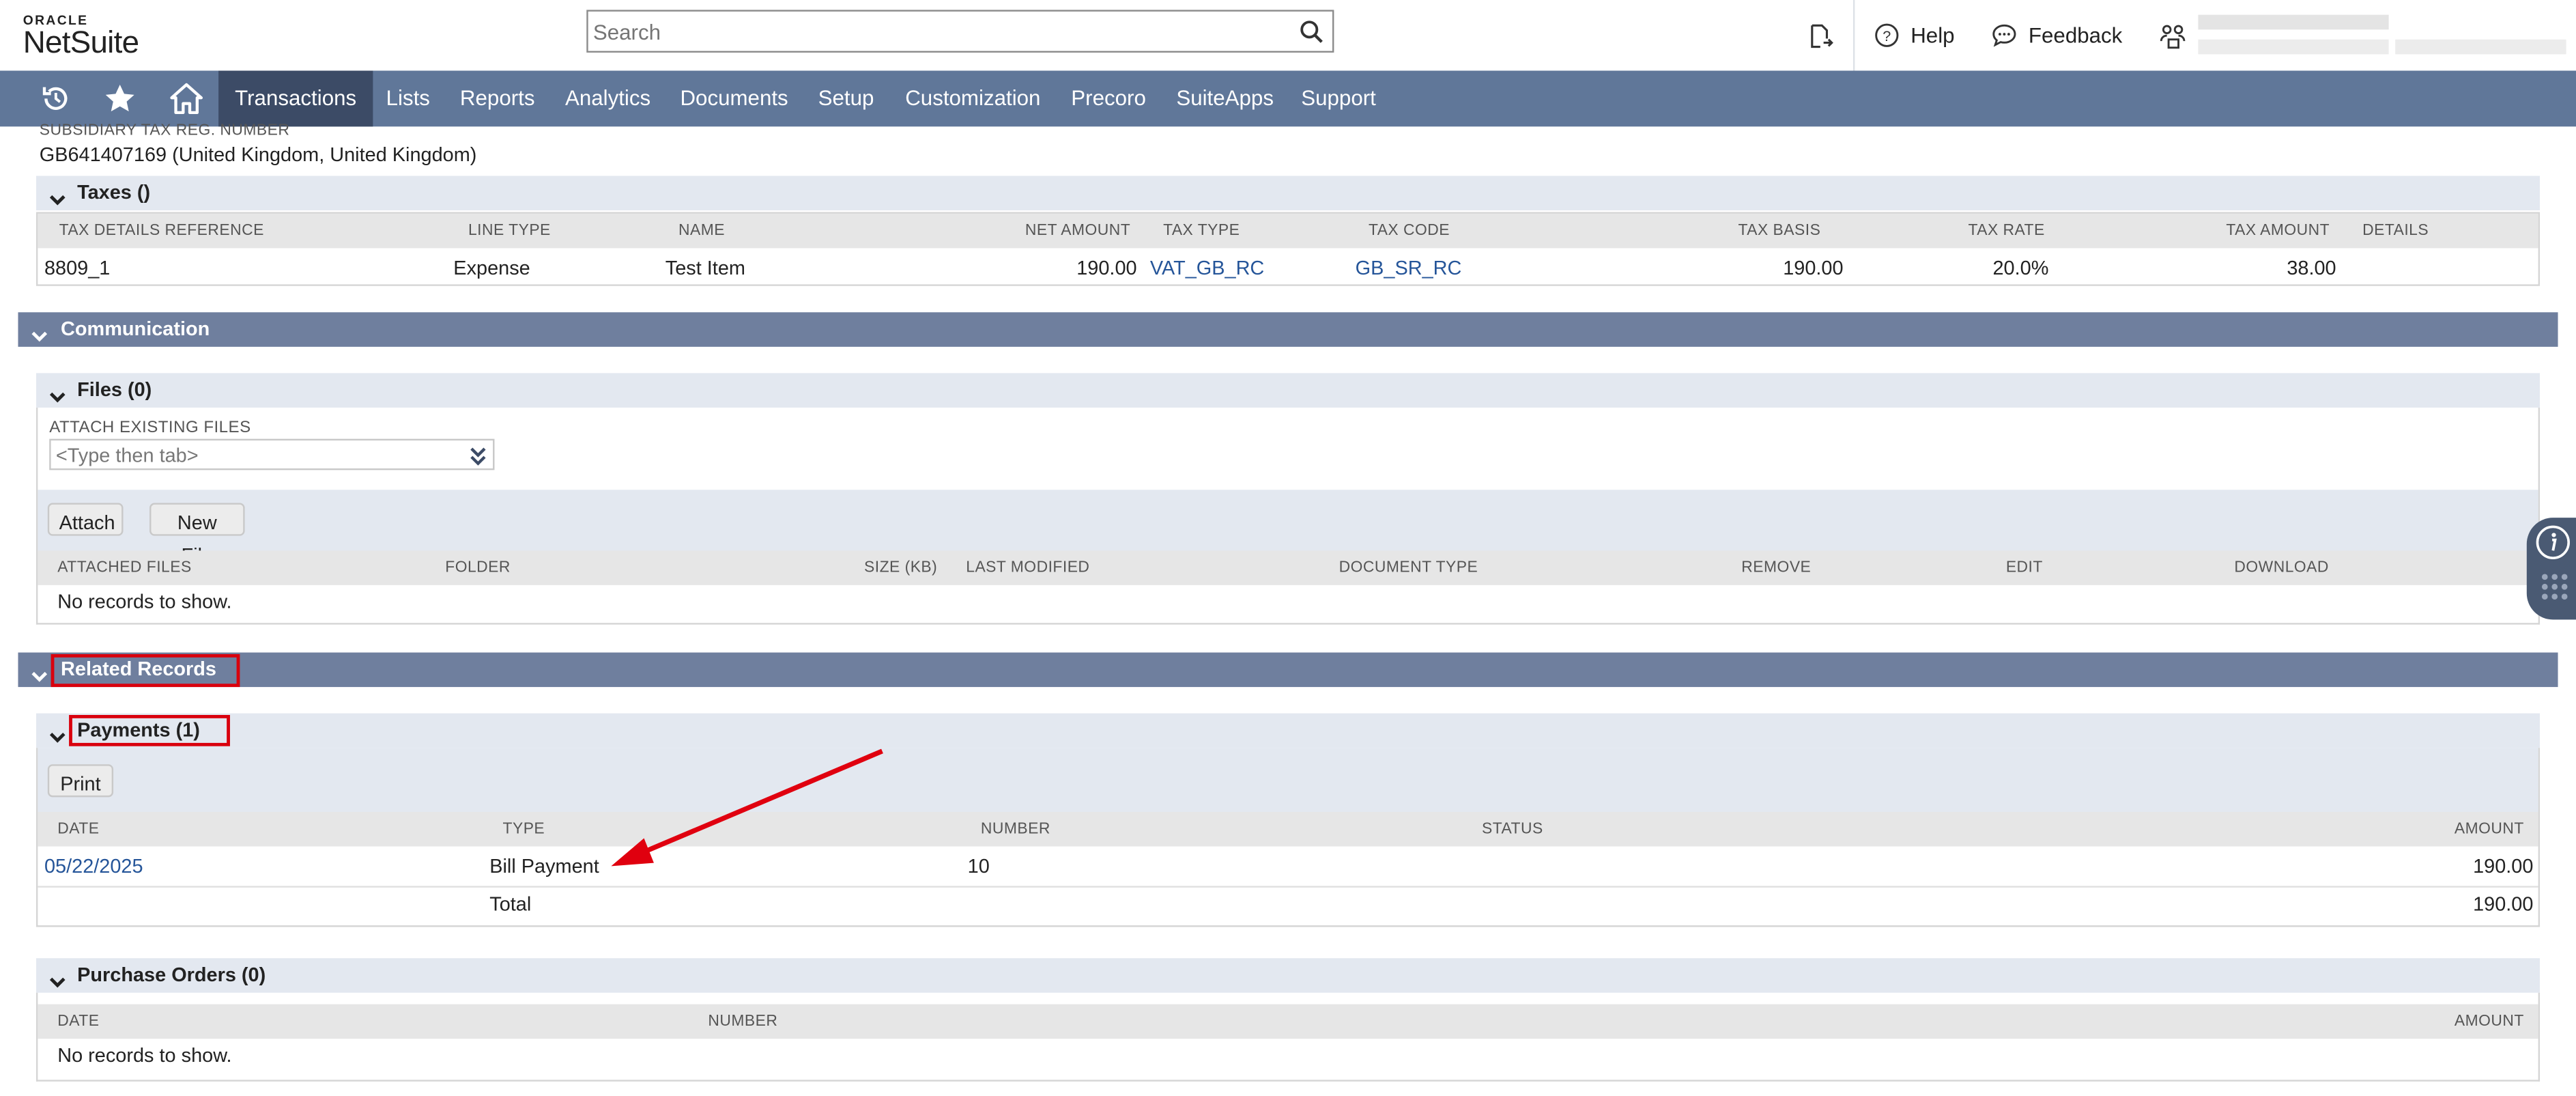  Describe the element at coordinates (742, 1021) in the screenshot. I see `col-number: NUMBER` at that location.